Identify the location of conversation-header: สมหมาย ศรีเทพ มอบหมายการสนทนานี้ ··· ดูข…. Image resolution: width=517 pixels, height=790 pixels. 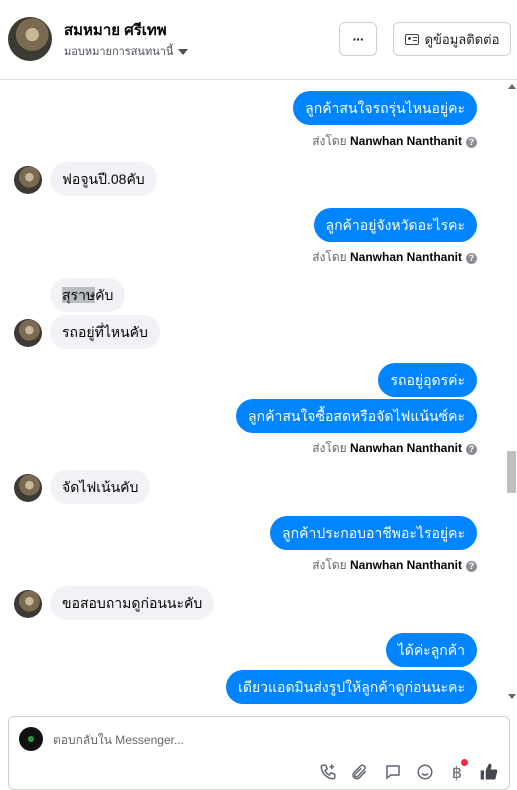
(258, 40).